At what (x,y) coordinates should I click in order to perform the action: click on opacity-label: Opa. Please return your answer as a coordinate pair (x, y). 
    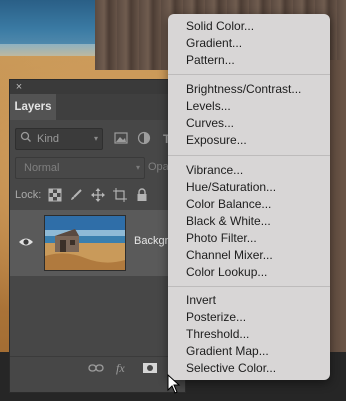
    Looking at the image, I should click on (158, 167).